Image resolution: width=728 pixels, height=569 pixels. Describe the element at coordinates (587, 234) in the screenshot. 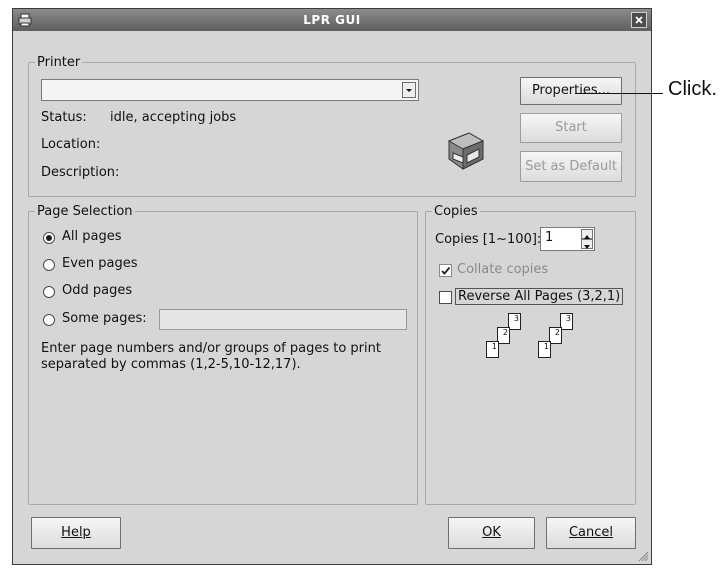

I see `spin-up-button` at that location.